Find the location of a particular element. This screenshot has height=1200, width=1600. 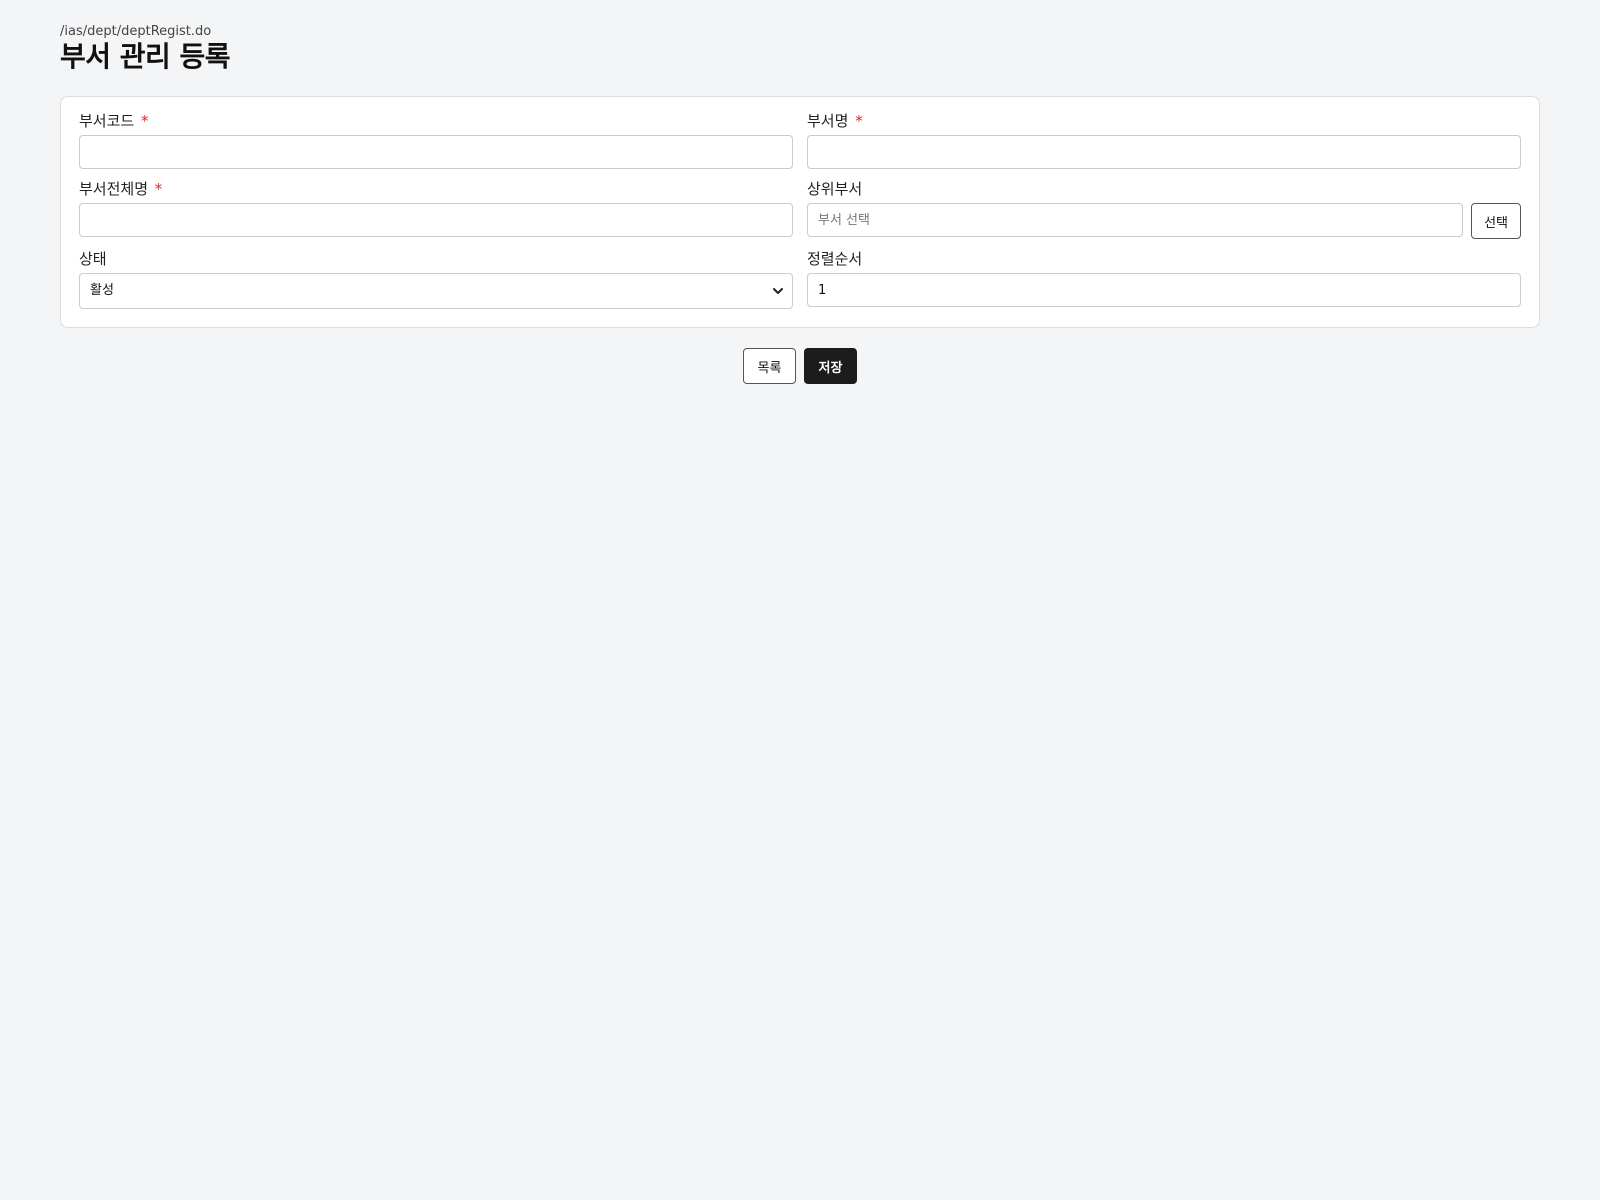

dept-name-label-text: 부서명 is located at coordinates (828, 121).